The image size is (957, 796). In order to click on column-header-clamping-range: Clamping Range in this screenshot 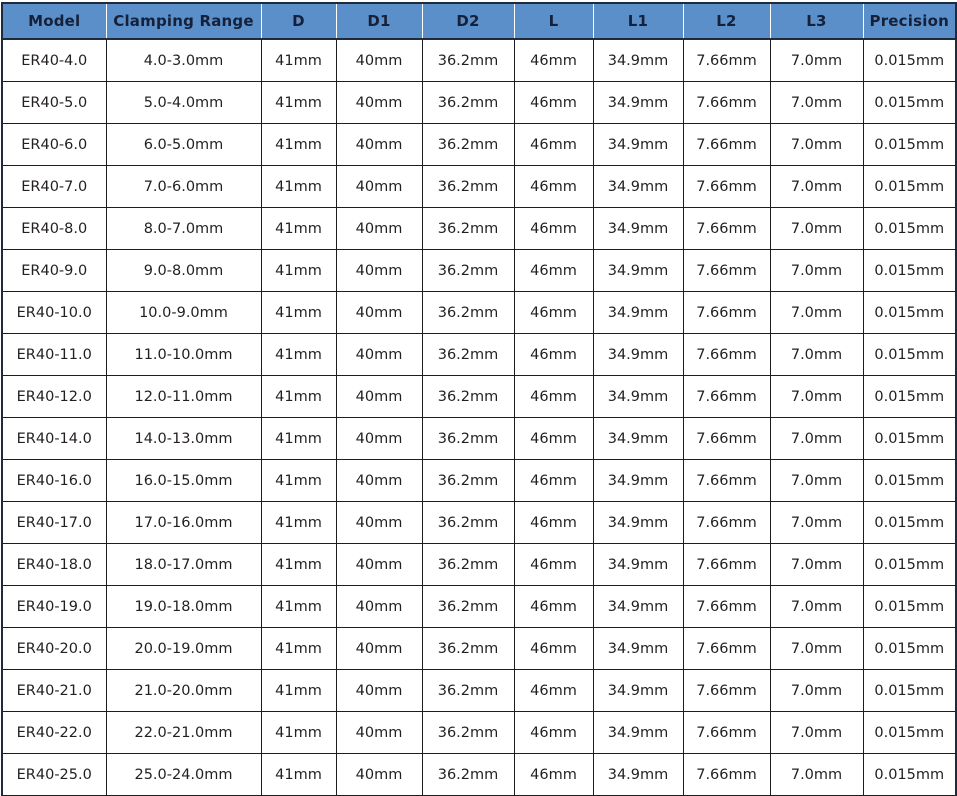, I will do `click(184, 21)`.